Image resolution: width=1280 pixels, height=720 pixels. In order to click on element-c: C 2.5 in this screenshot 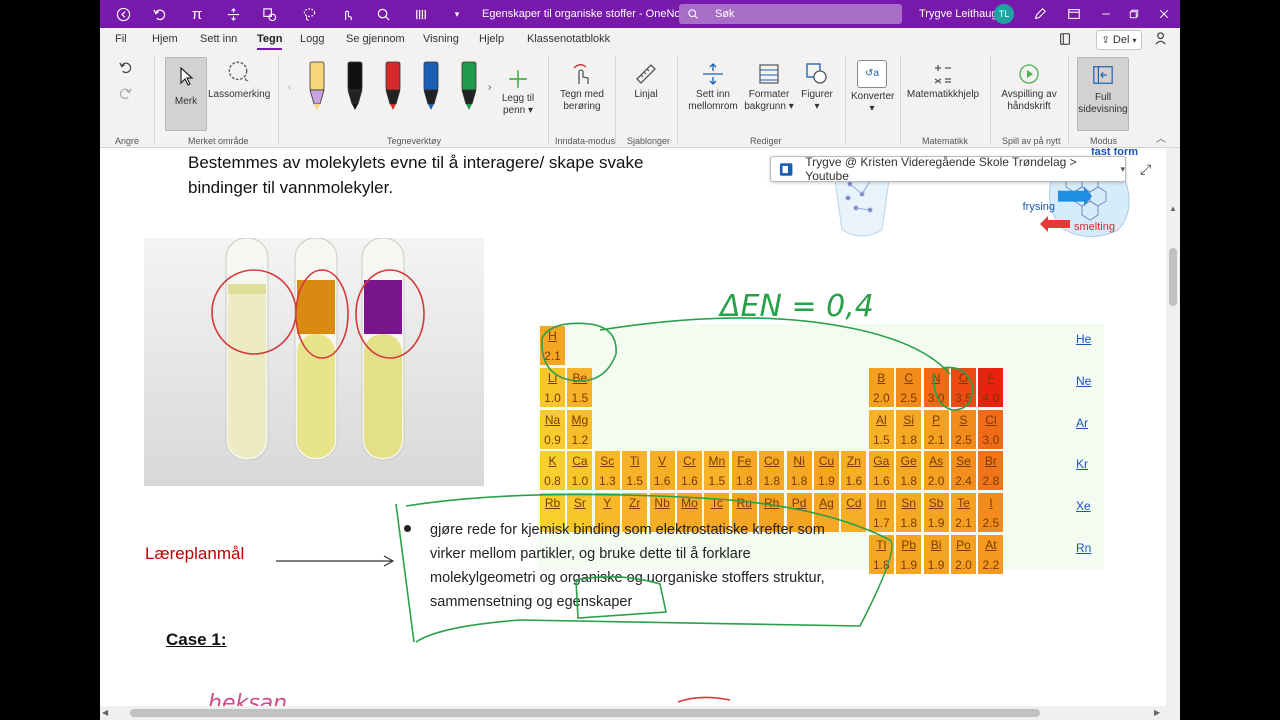, I will do `click(909, 387)`.